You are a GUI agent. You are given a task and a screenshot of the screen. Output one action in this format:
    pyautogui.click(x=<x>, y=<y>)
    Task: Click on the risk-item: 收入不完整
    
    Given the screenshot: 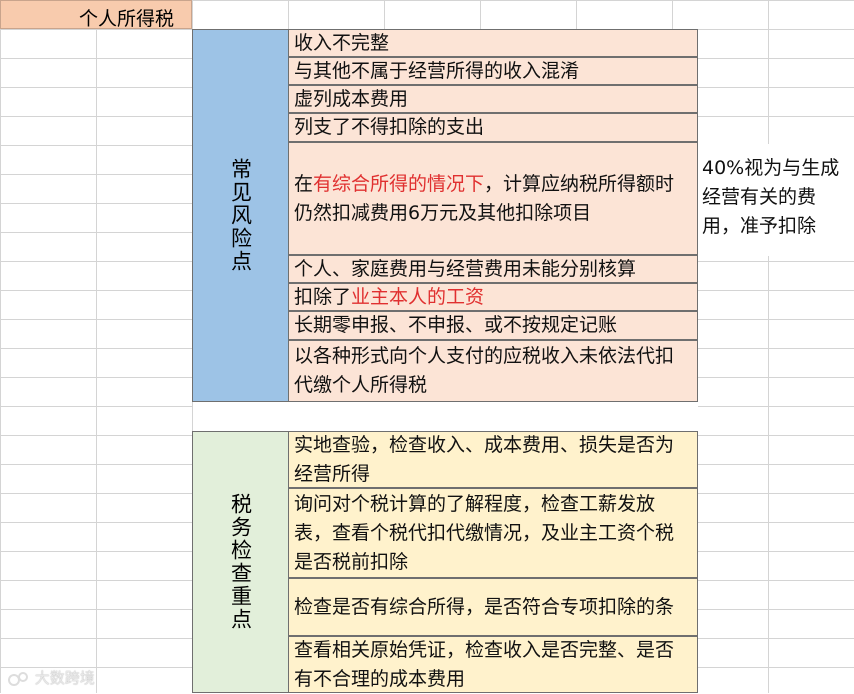 What is the action you would take?
    pyautogui.click(x=493, y=43)
    